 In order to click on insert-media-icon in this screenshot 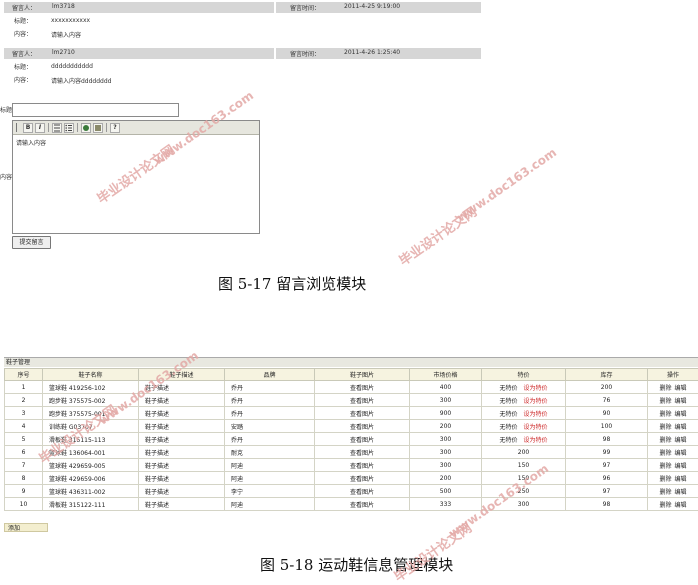, I will do `click(98, 128)`.